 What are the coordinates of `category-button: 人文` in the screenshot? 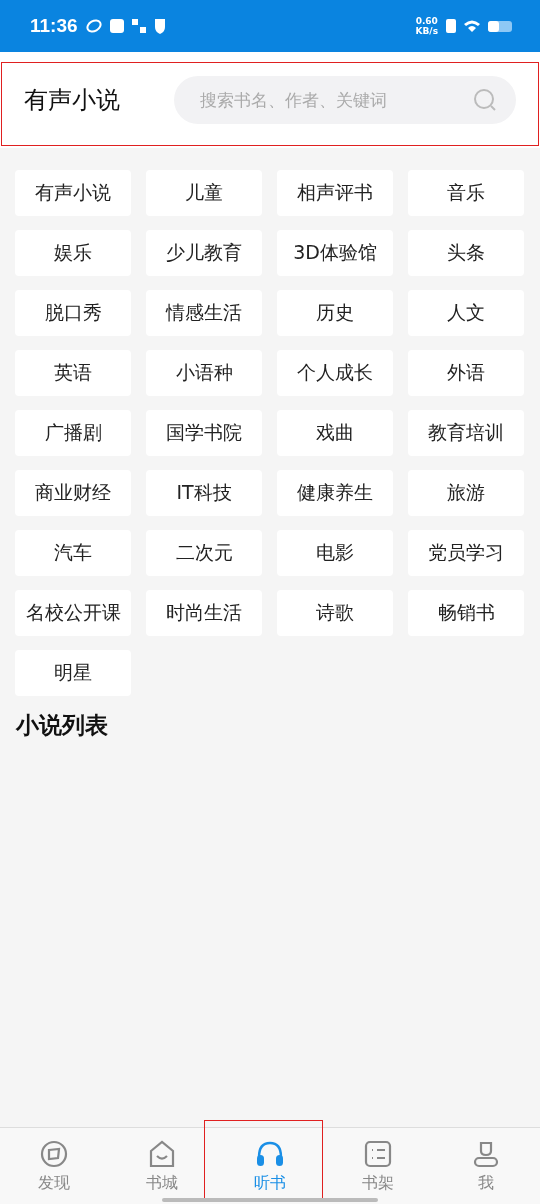 It's located at (466, 313).